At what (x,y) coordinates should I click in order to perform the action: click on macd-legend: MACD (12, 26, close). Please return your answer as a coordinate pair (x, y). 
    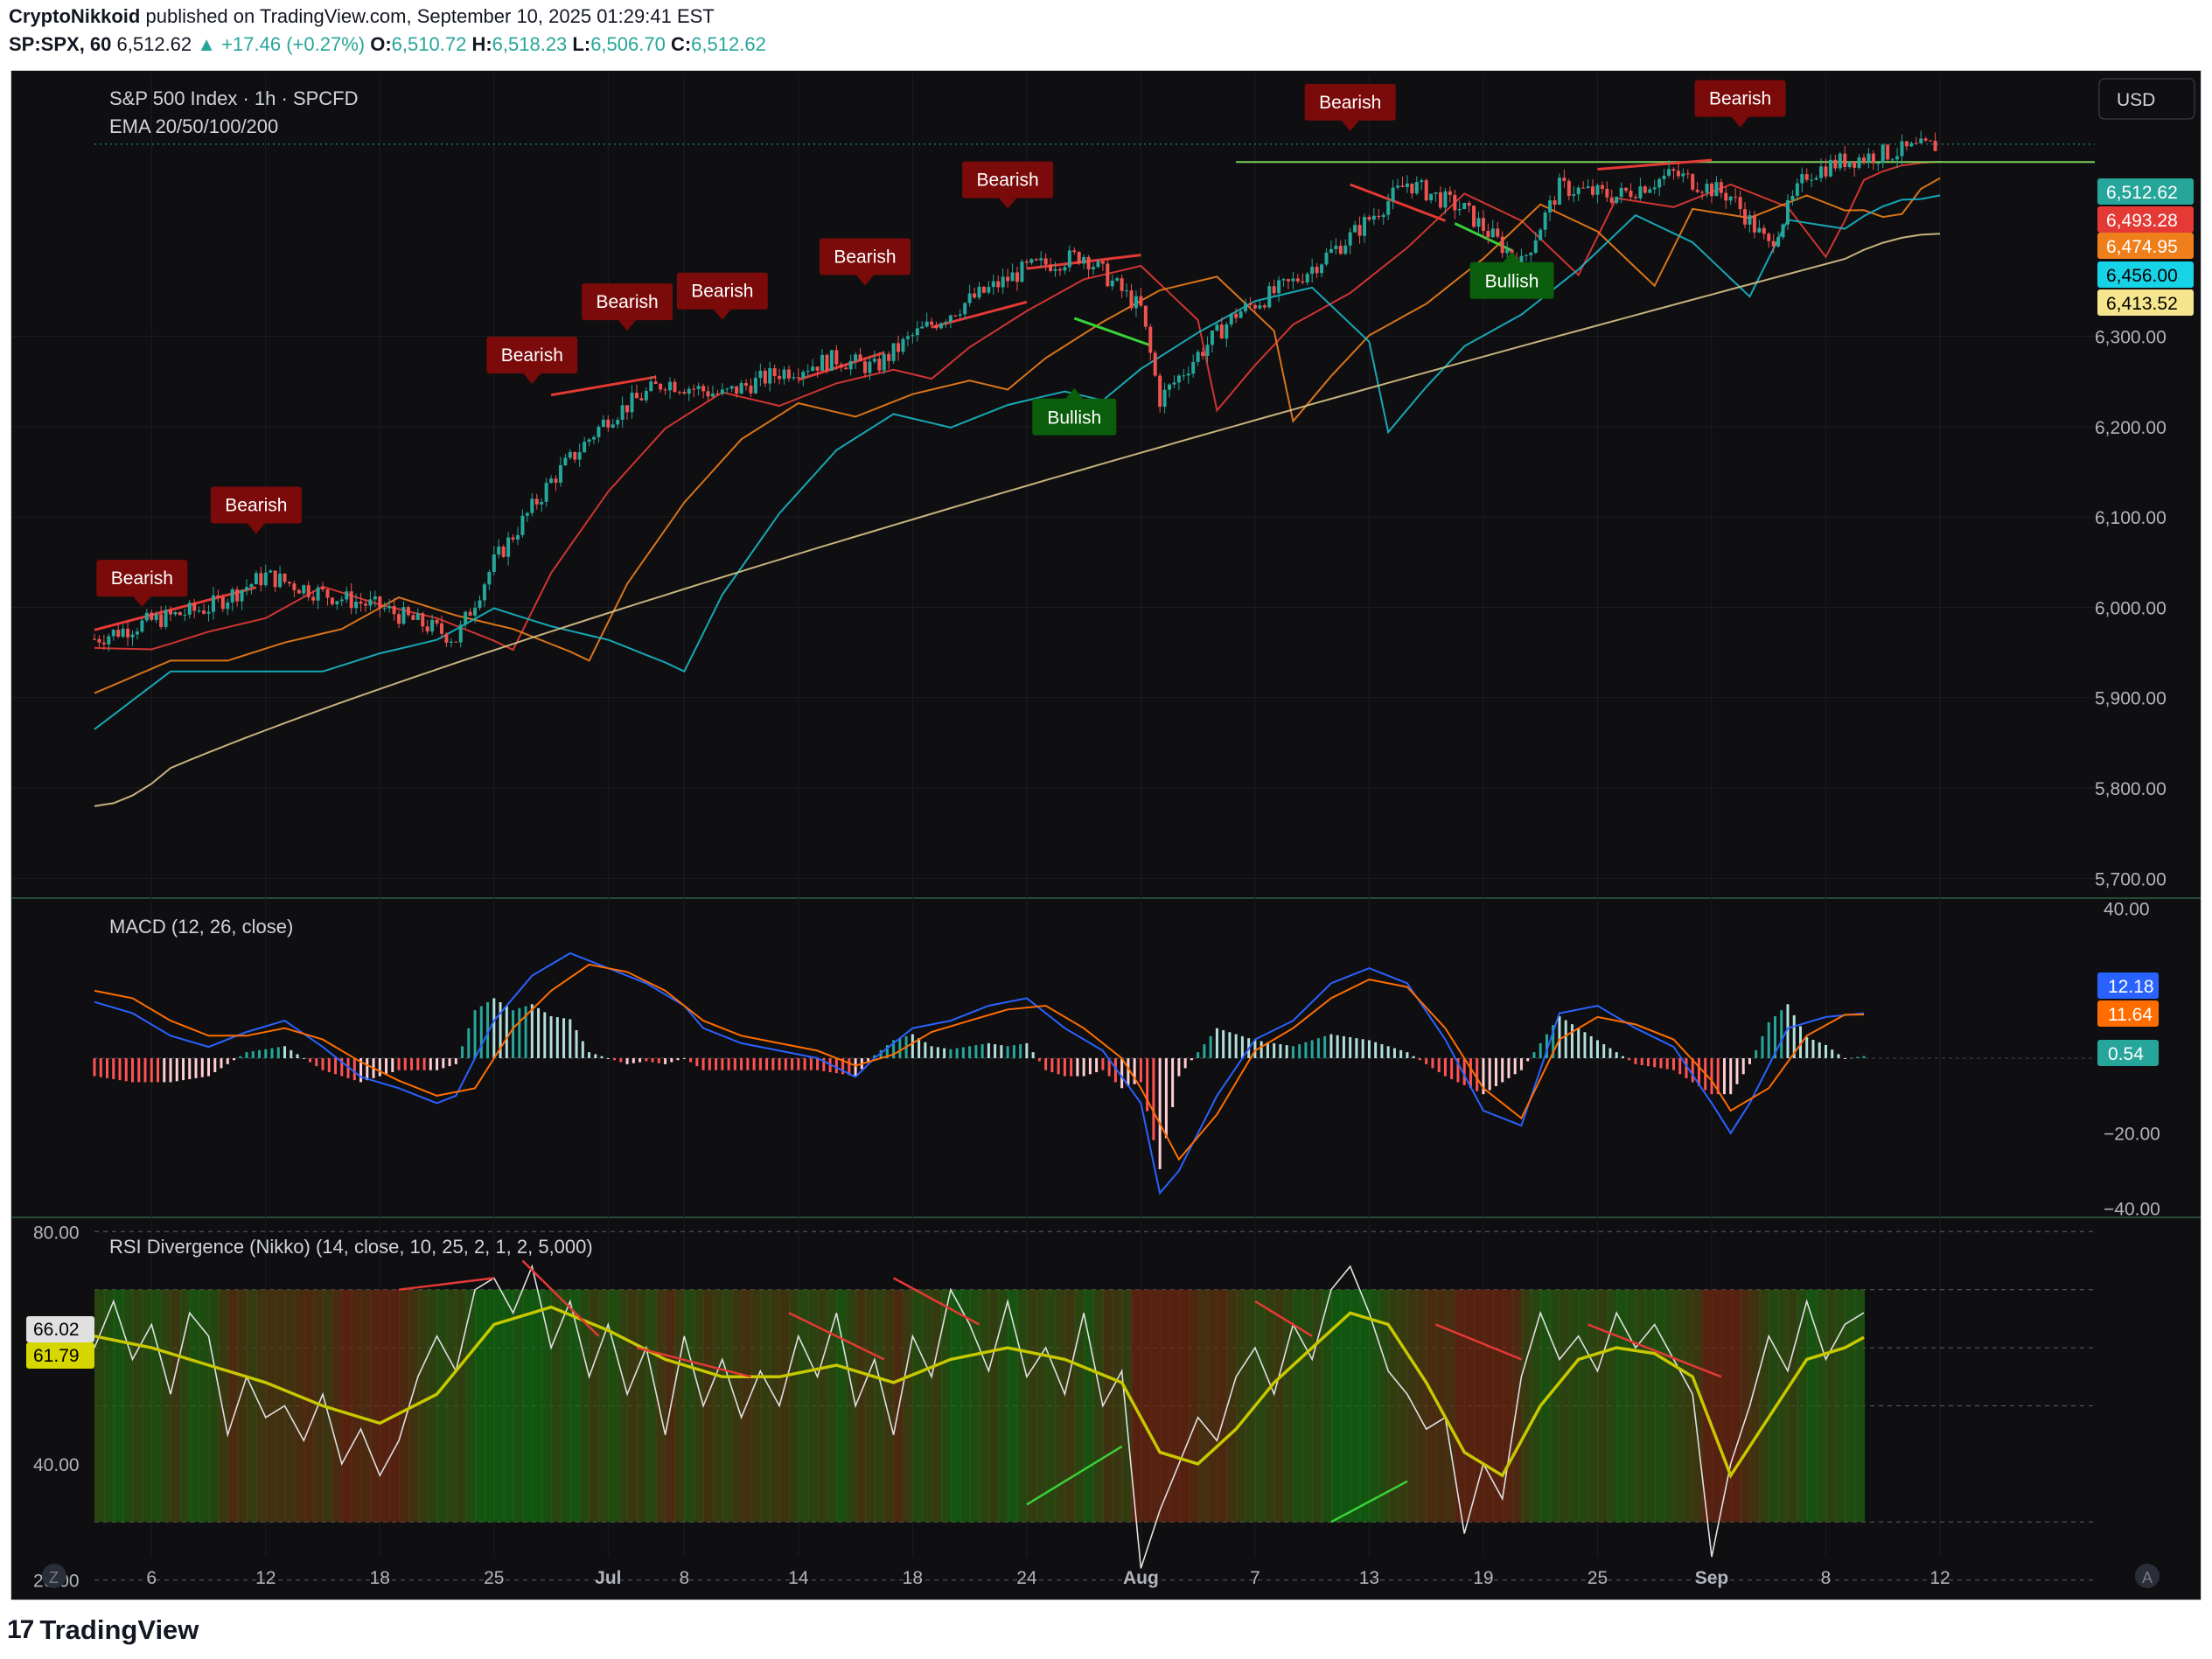
    Looking at the image, I should click on (201, 927).